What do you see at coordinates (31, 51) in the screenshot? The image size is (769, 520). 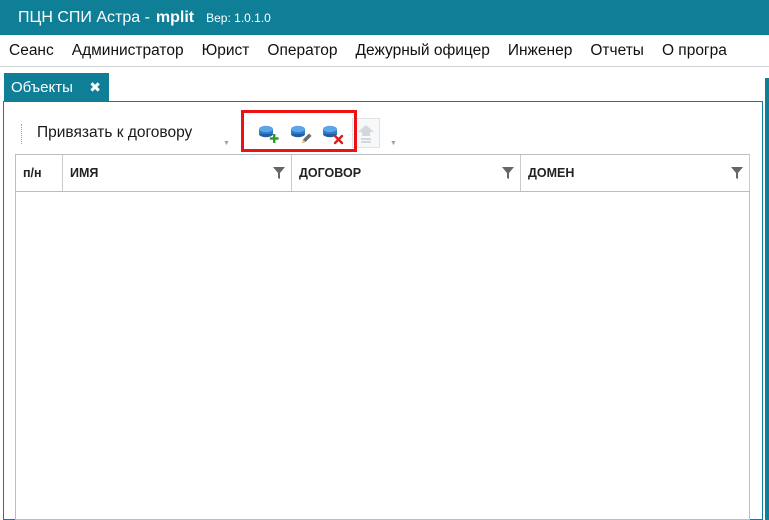 I see `menu-item-session: Сеанс` at bounding box center [31, 51].